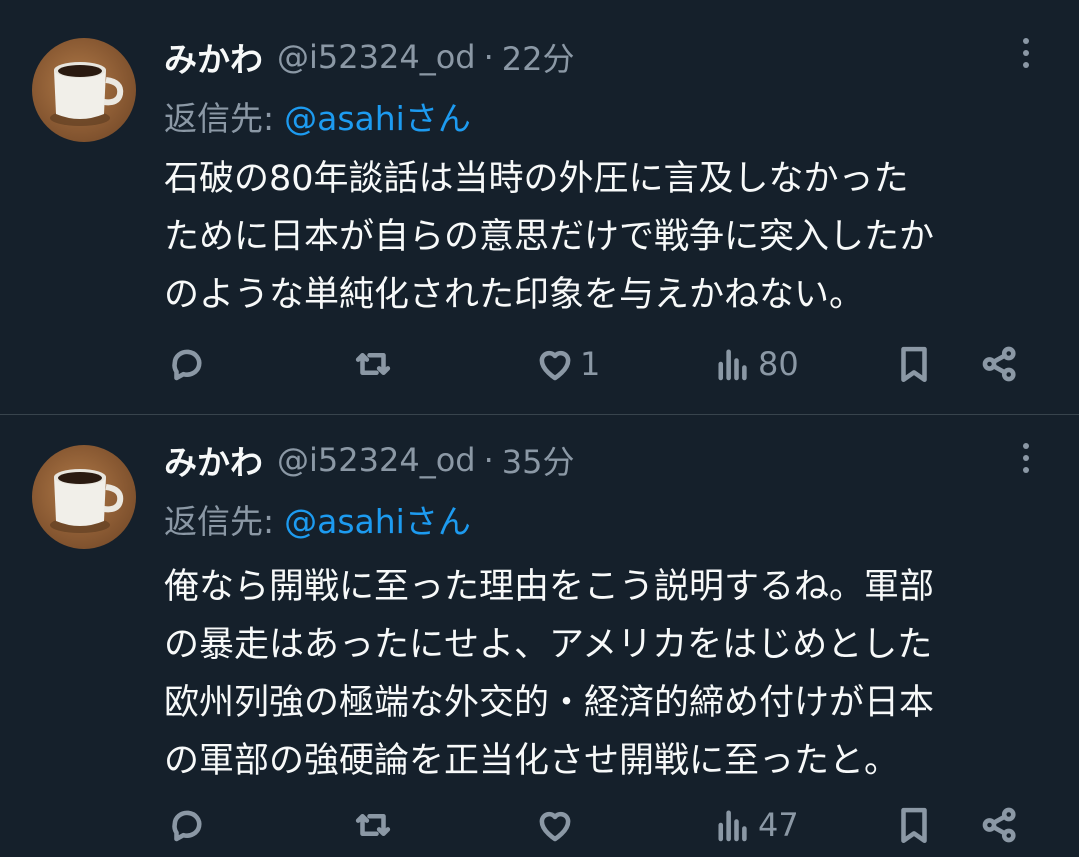 This screenshot has height=857, width=1079. What do you see at coordinates (778, 825) in the screenshot?
I see `view-count: 47` at bounding box center [778, 825].